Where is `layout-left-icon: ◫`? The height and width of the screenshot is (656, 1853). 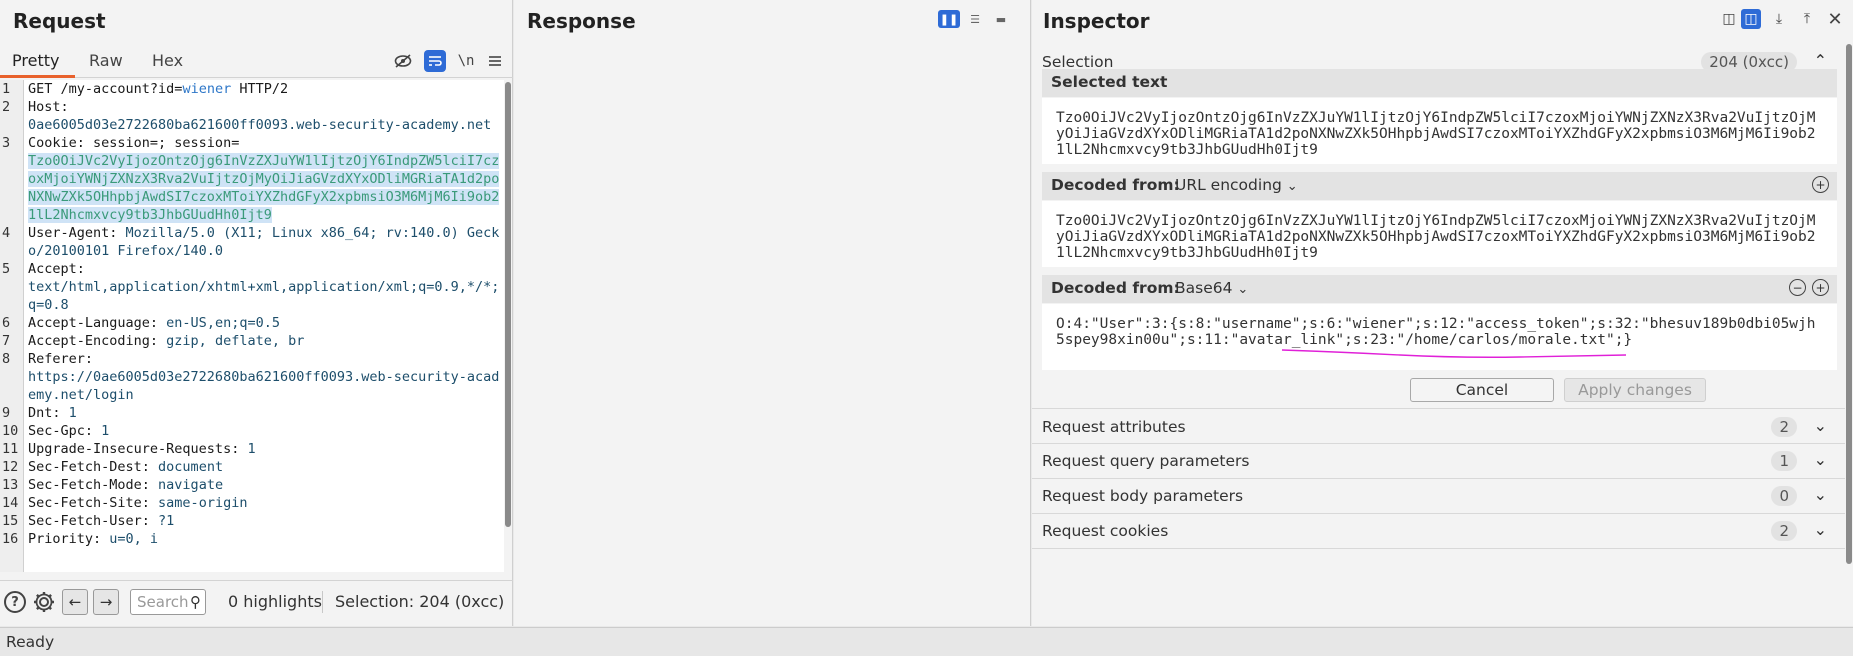 layout-left-icon: ◫ is located at coordinates (1729, 19).